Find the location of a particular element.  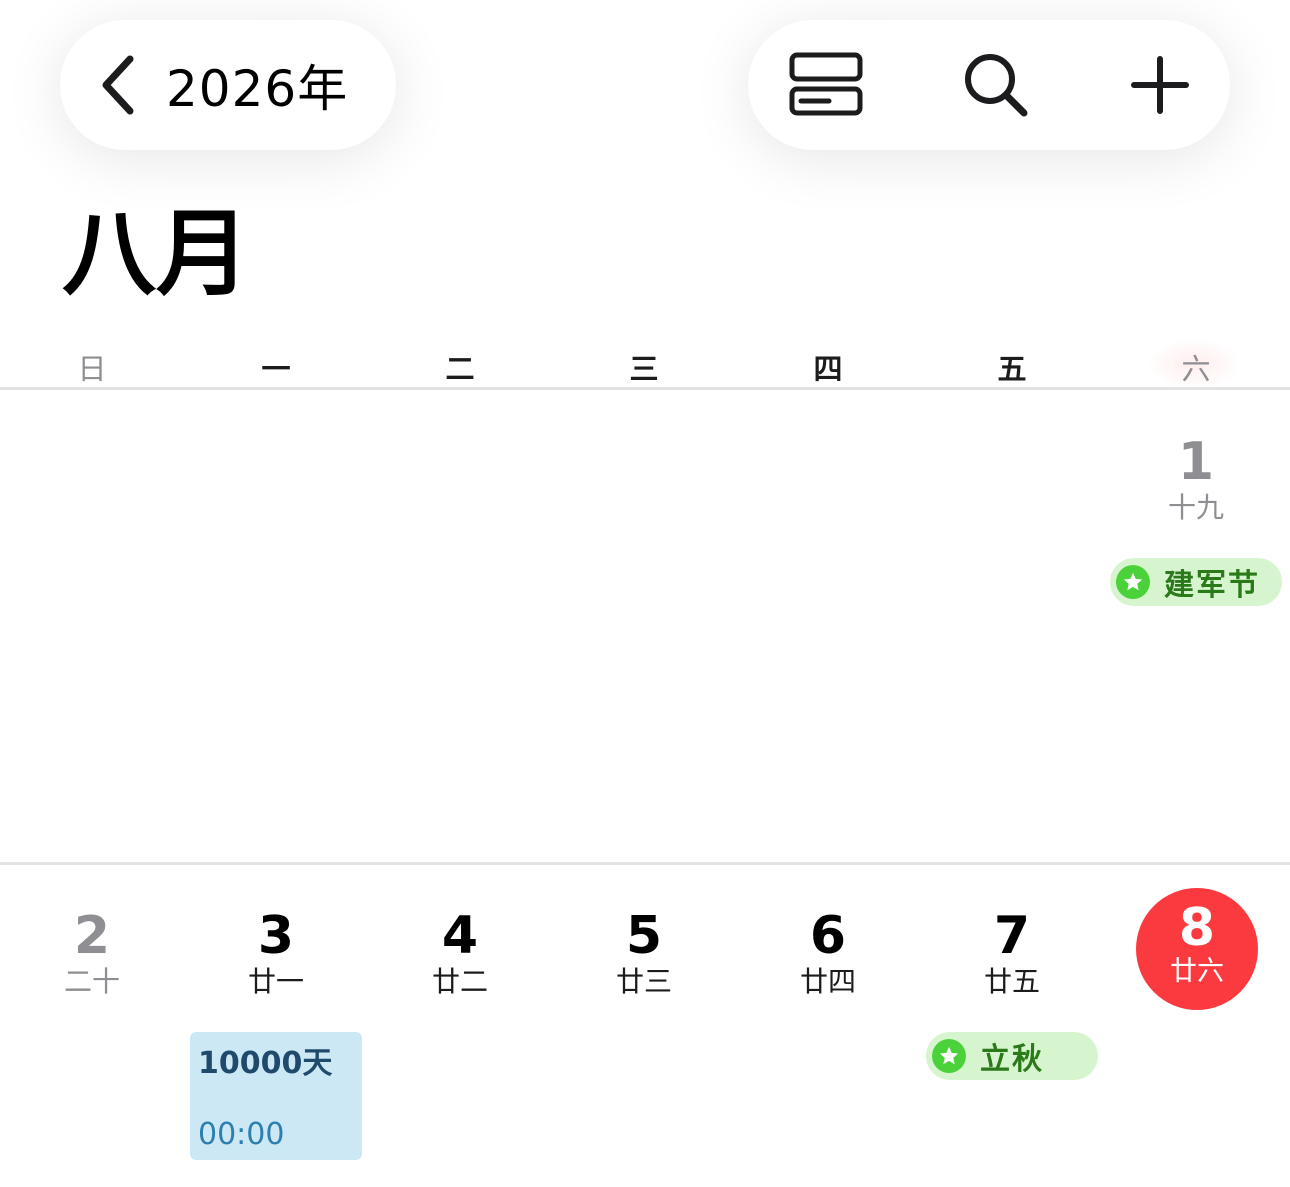

day-number: 5 is located at coordinates (644, 936).